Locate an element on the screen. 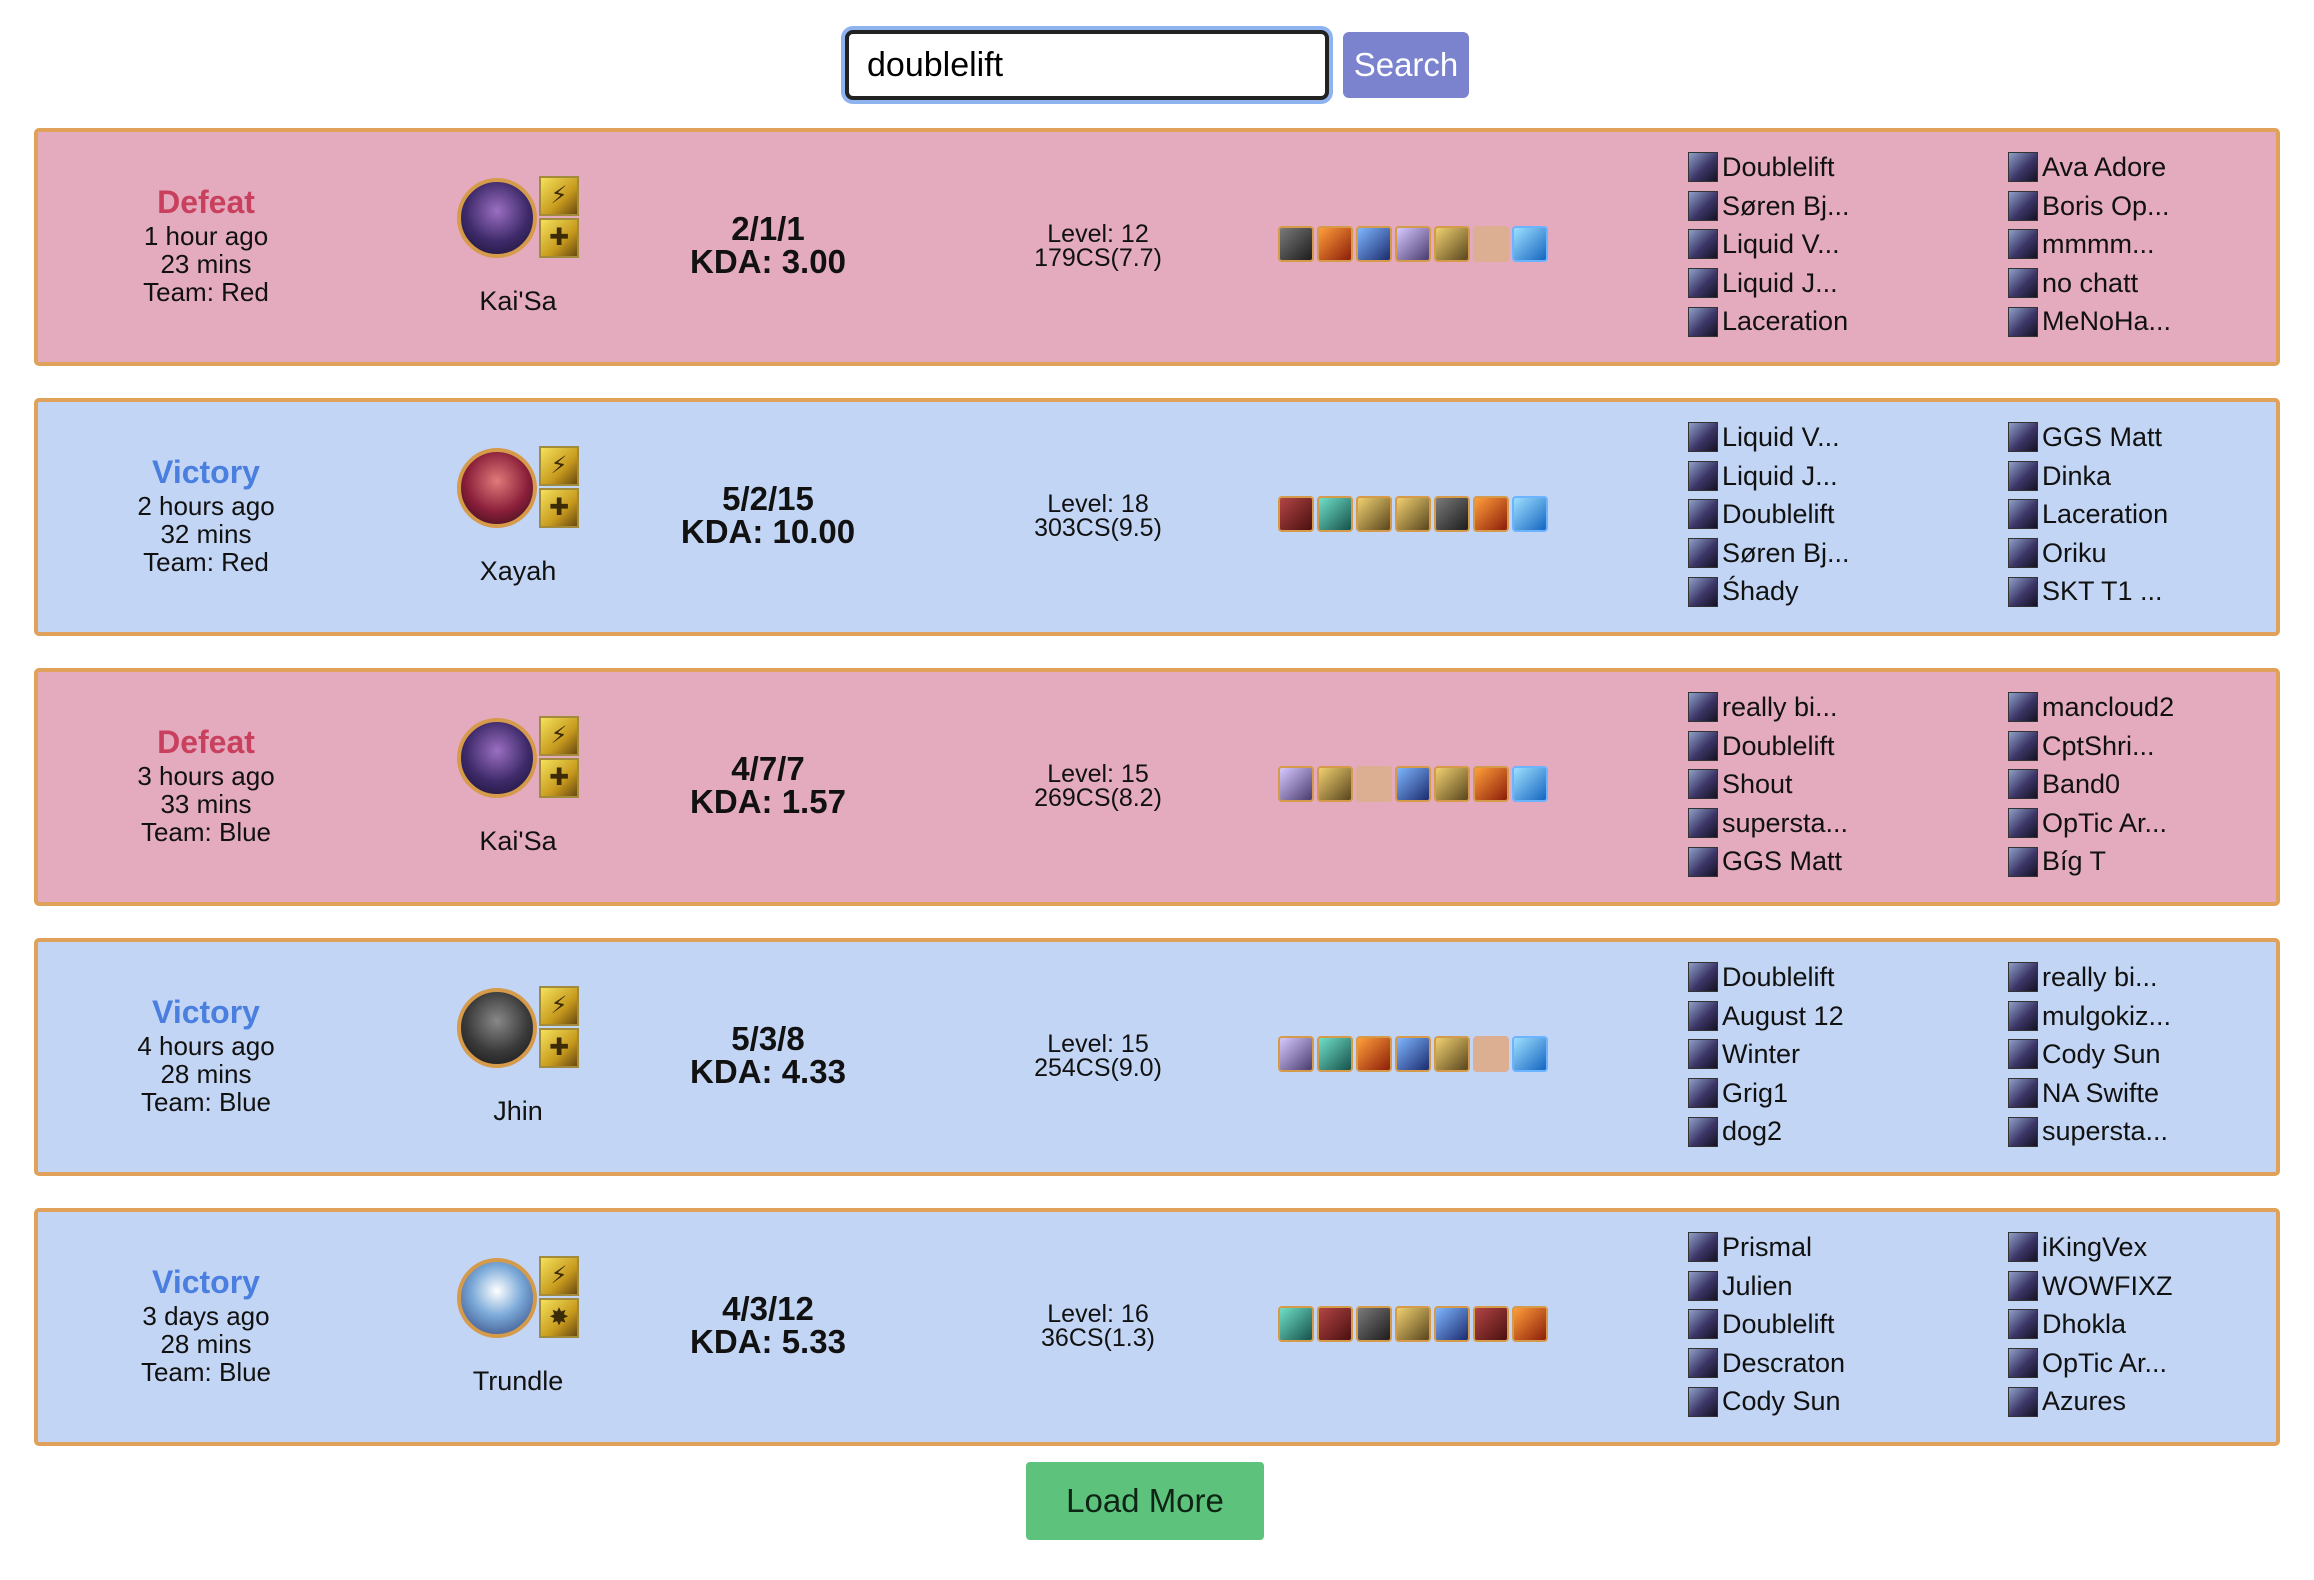 Image resolution: width=2314 pixels, height=1580 pixels. player-row: Azures is located at coordinates (2113, 1401).